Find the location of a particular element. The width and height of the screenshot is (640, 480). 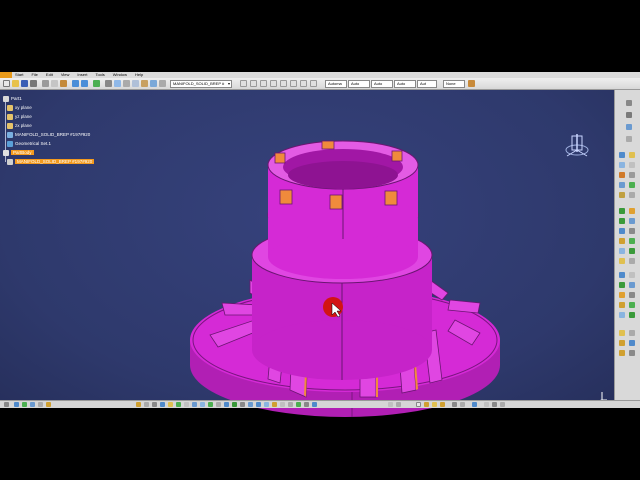

tool-a-icon is located at coordinates (117, 83).